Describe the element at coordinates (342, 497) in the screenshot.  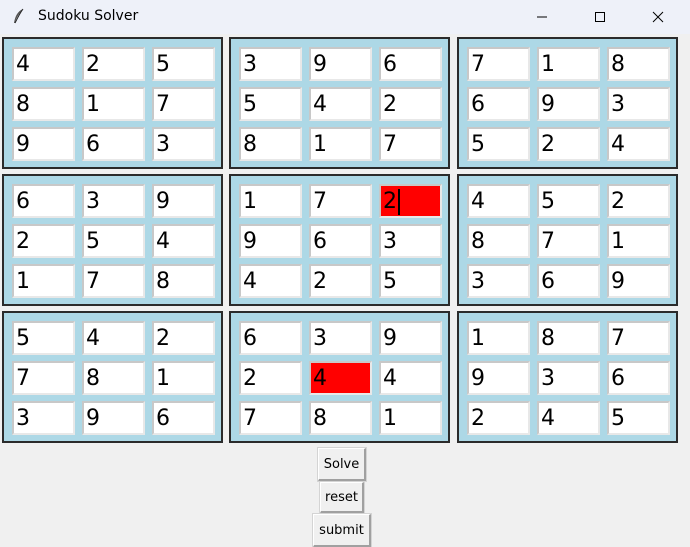
I see `reset-button: reset` at that location.